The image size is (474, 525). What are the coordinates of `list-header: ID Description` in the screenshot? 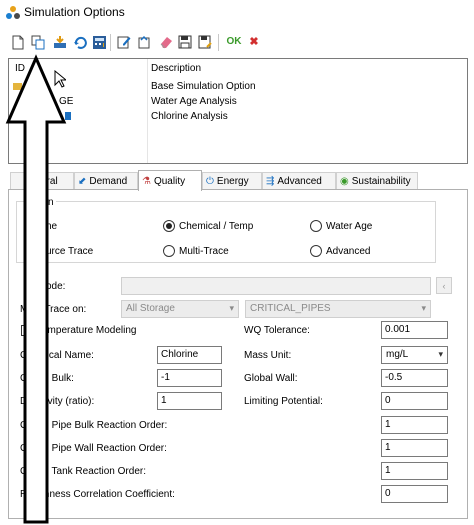 It's located at (238, 68).